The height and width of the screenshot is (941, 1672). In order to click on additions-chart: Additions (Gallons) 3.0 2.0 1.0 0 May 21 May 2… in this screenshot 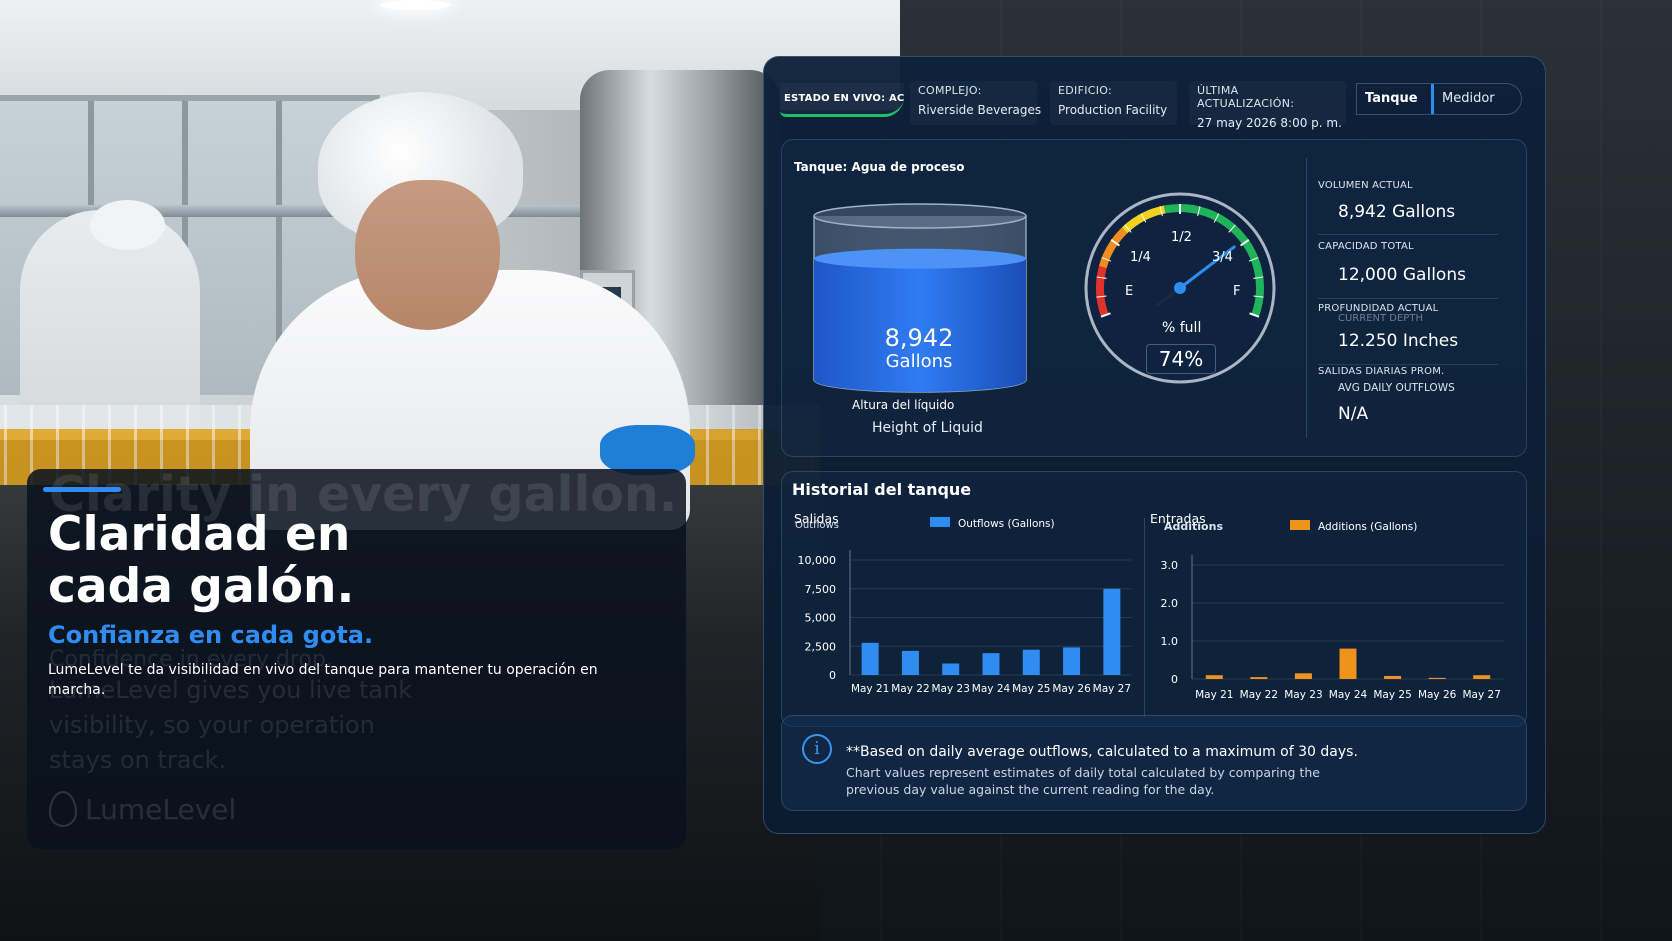, I will do `click(1332, 610)`.